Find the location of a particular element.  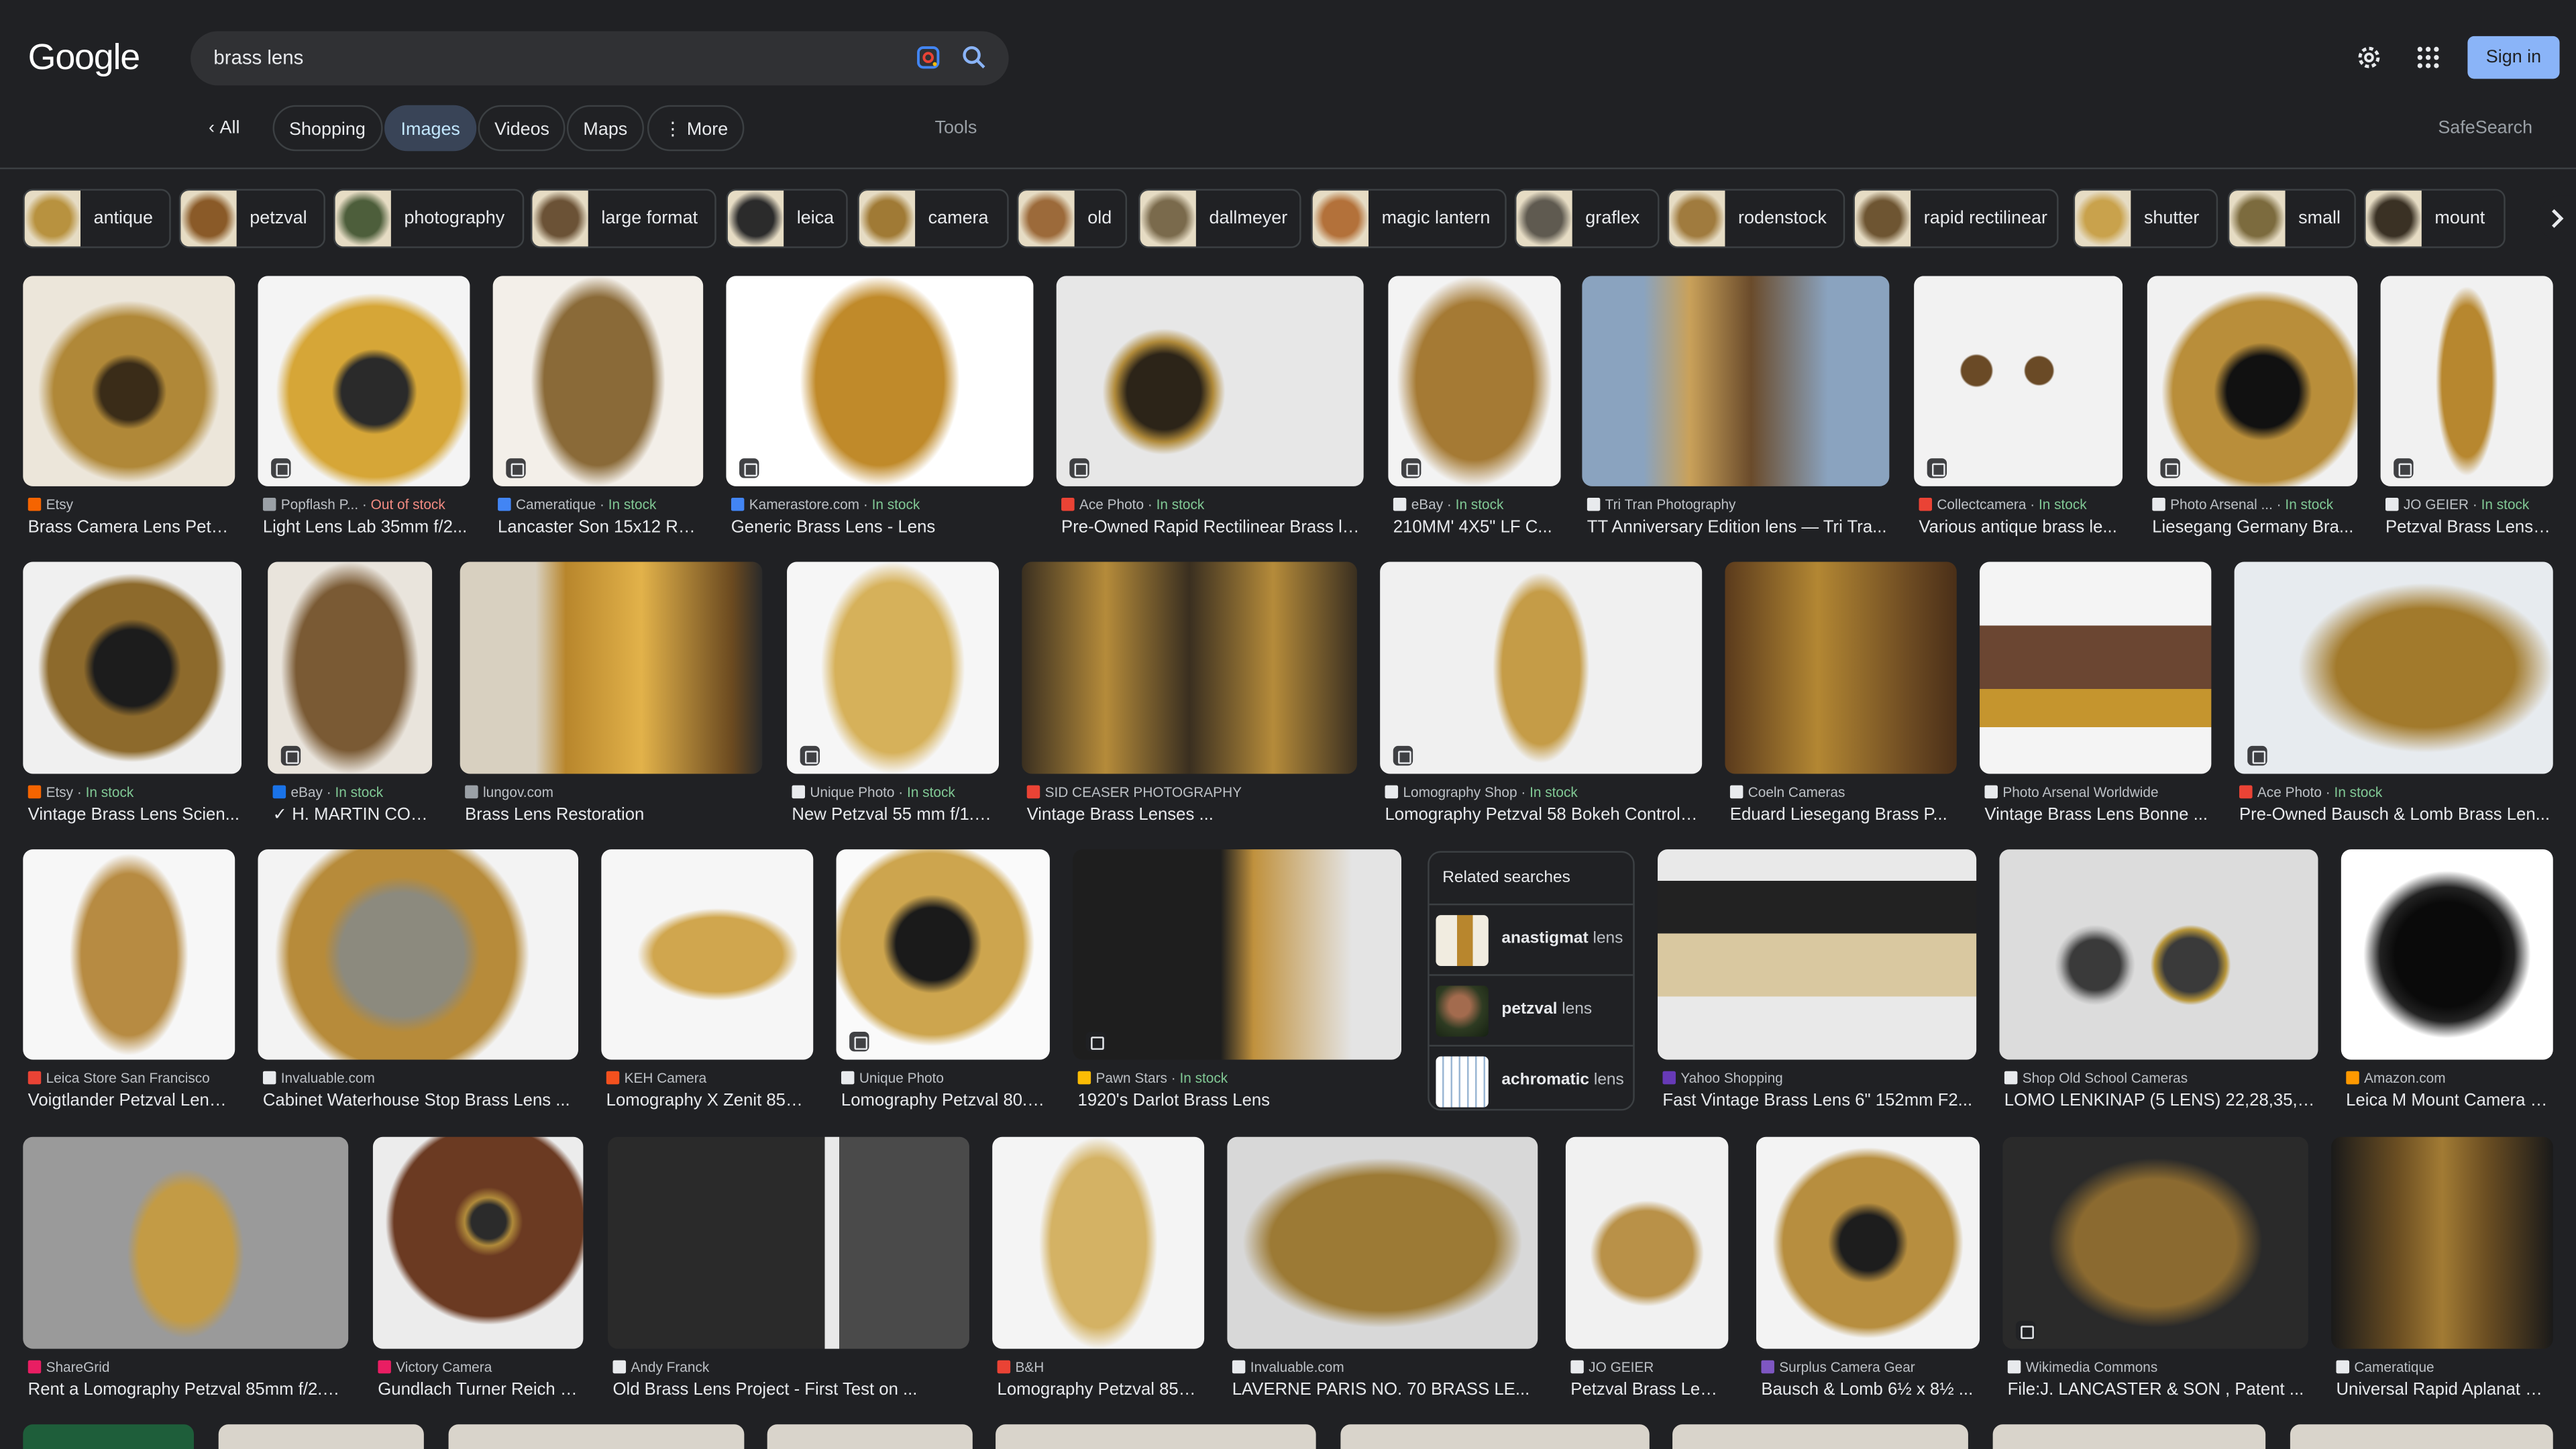

tab-maps: Maps is located at coordinates (605, 128).